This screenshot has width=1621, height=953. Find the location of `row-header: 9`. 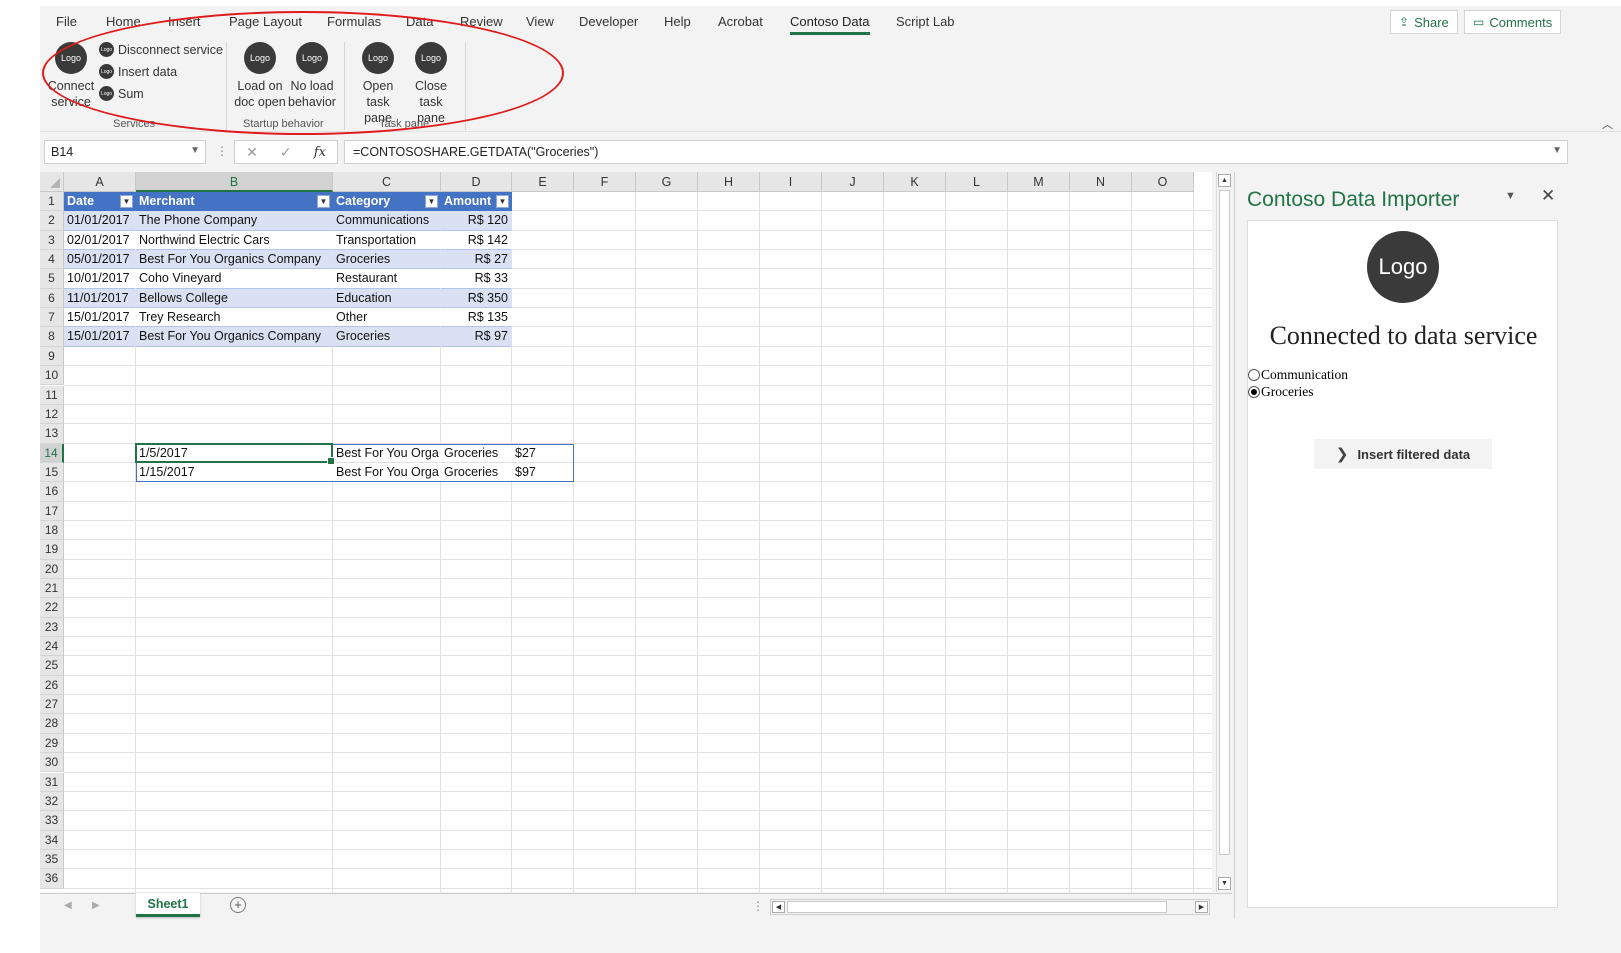

row-header: 9 is located at coordinates (52, 356).